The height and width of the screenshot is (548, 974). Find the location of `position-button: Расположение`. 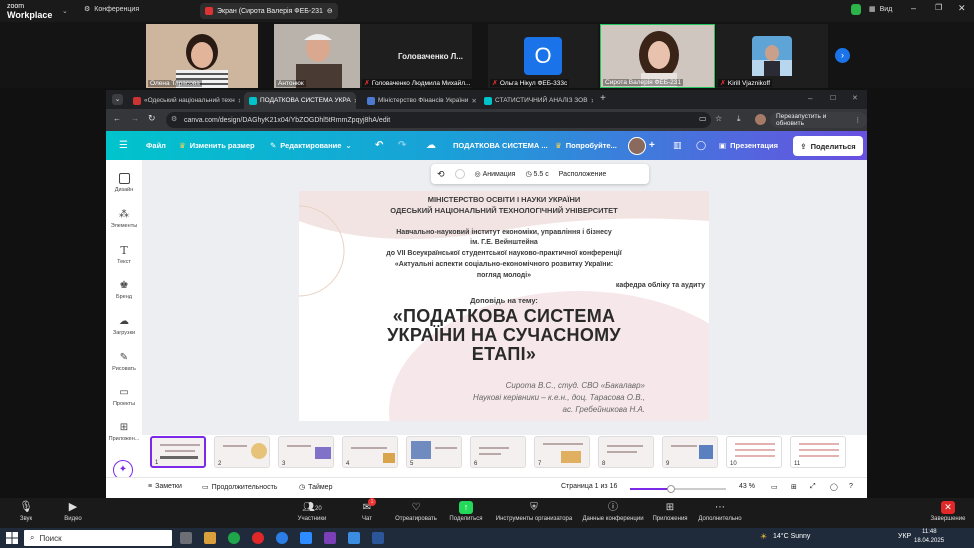

position-button: Расположение is located at coordinates (583, 174).